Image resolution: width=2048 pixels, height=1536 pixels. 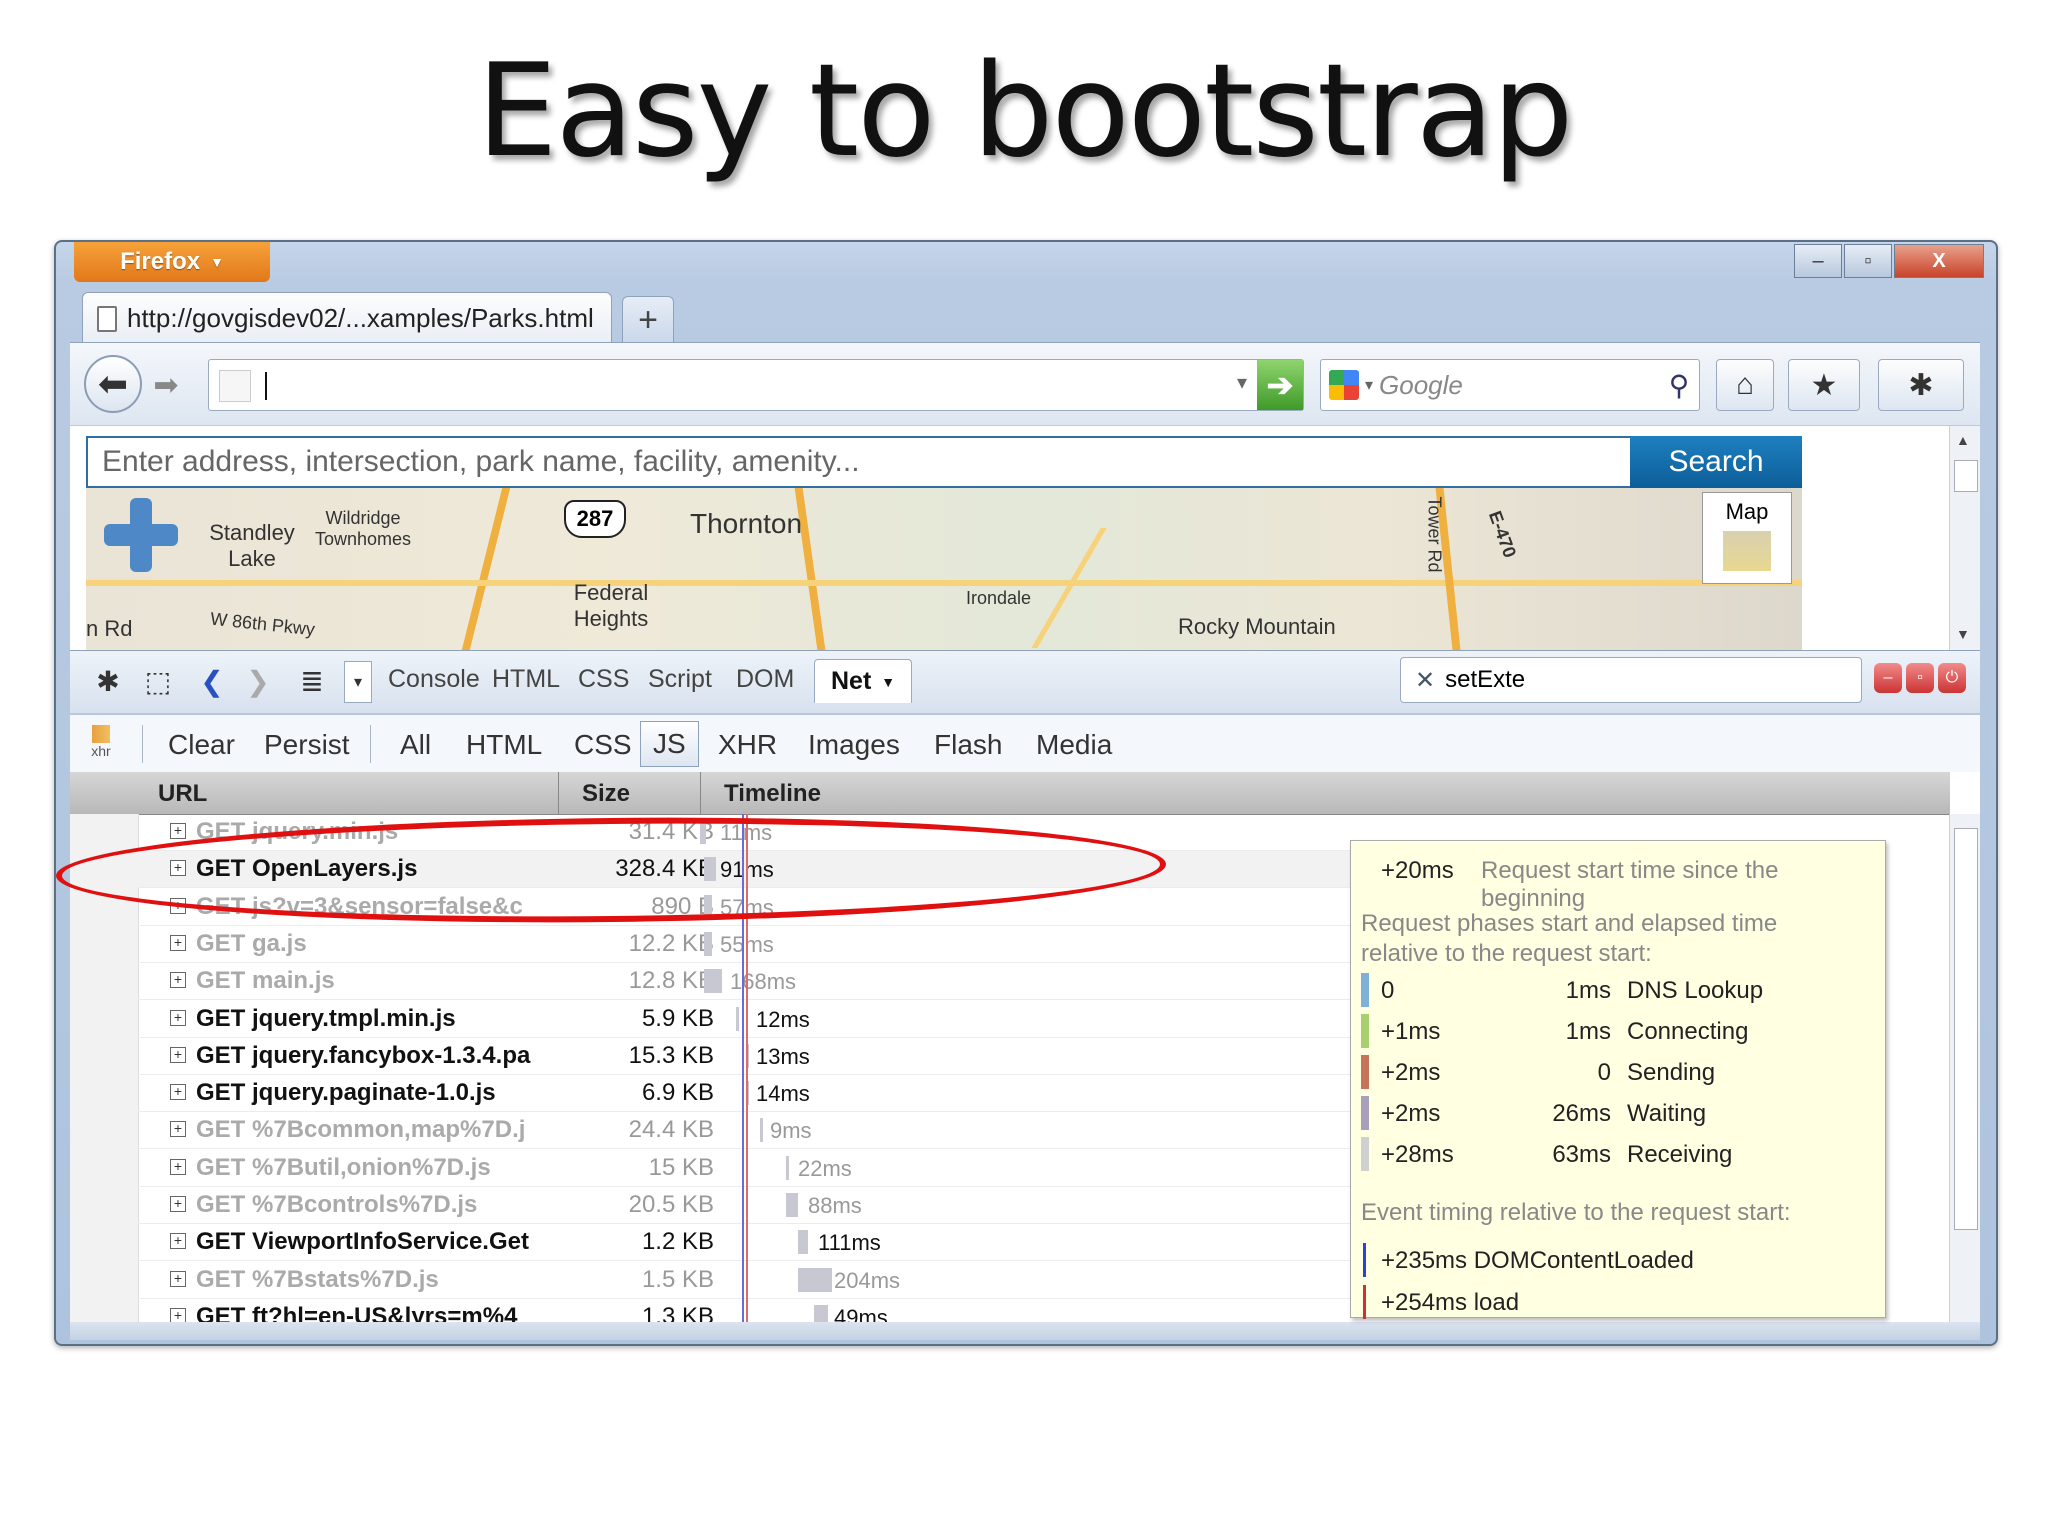 I want to click on table-row: + GET %7Butil,onion%7D.js 15 KB 22ms, so click(x=788, y=1168).